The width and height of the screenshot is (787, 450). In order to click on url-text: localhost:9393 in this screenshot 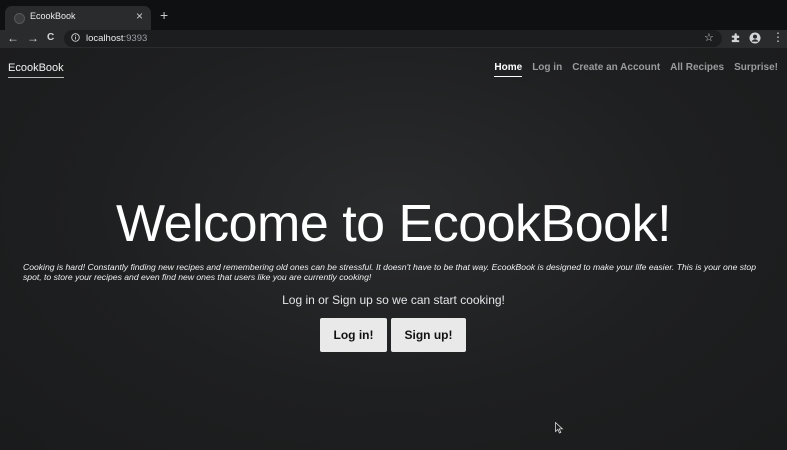, I will do `click(116, 38)`.